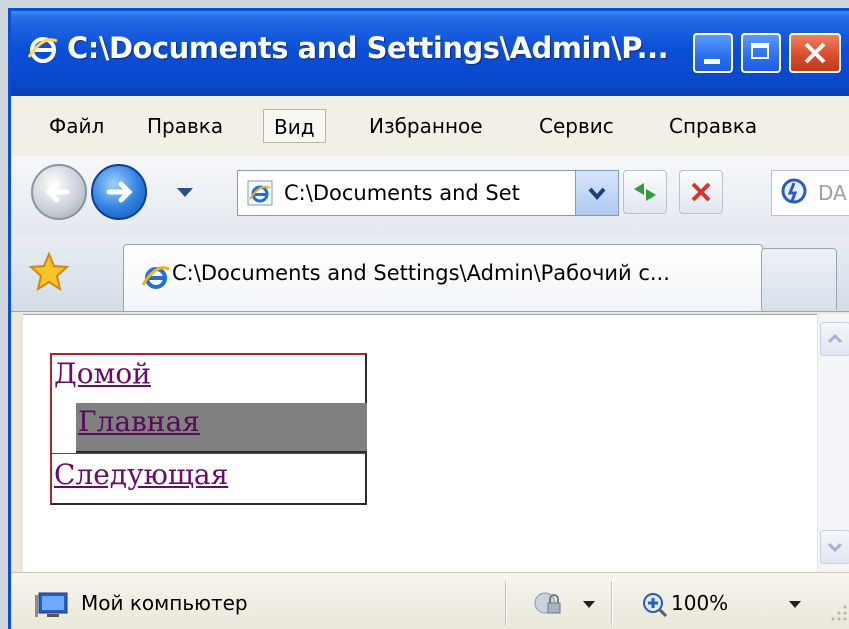 This screenshot has width=849, height=629. Describe the element at coordinates (589, 604) in the screenshot. I see `zone-dropdown-icon` at that location.